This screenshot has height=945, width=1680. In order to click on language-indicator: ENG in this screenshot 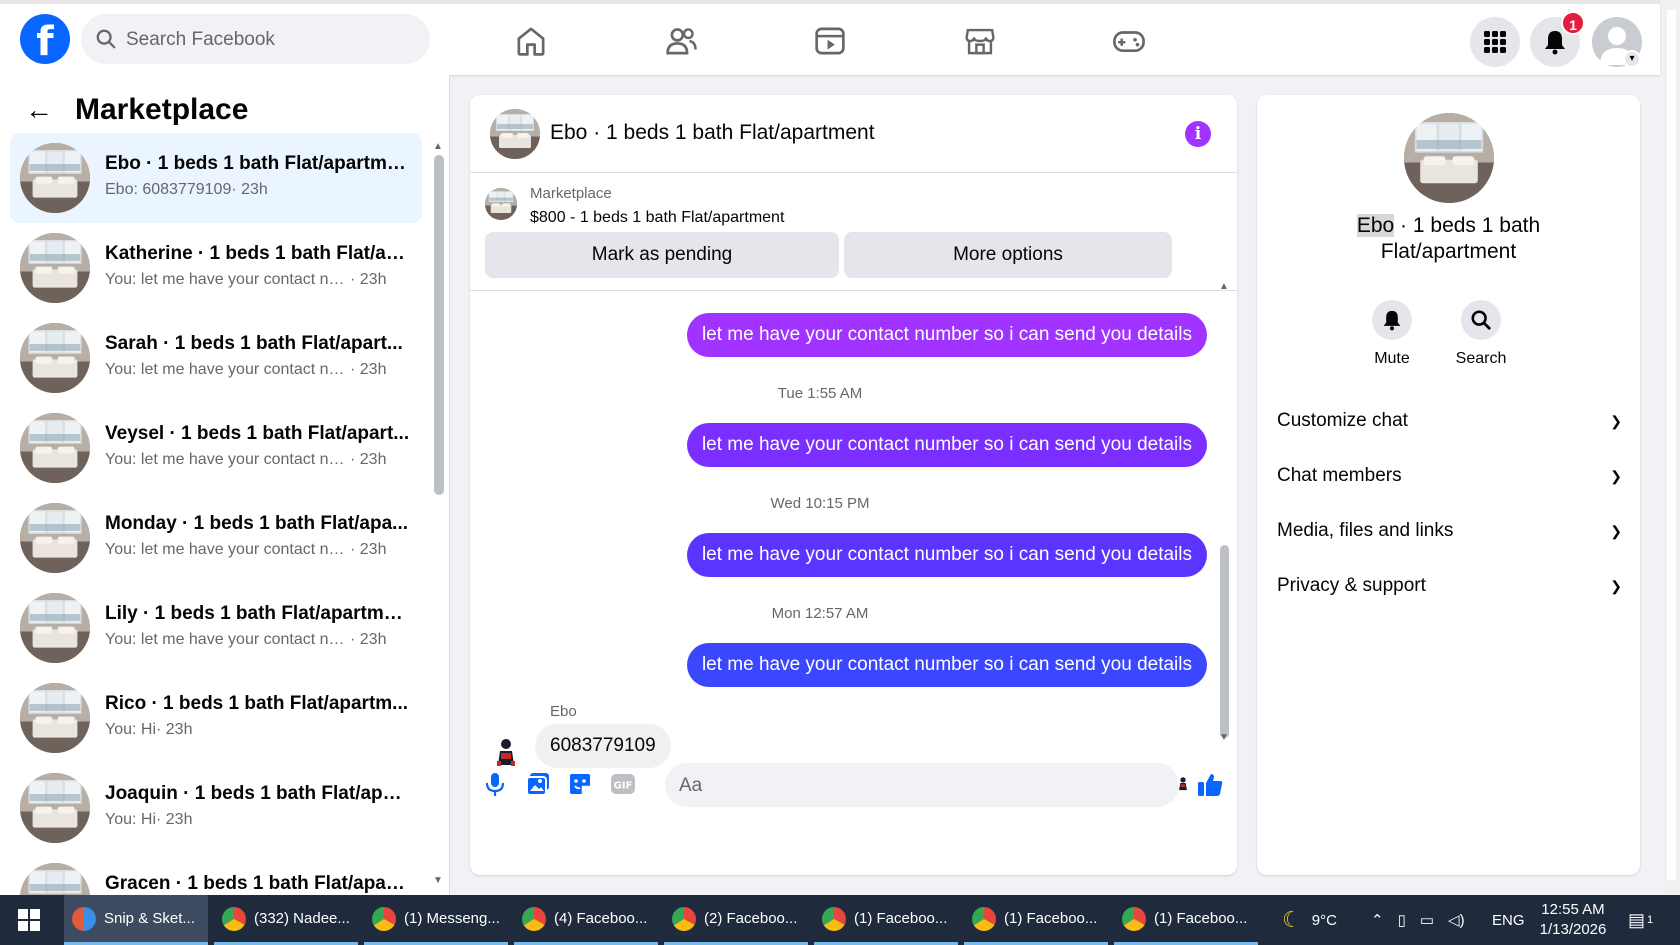, I will do `click(1508, 920)`.